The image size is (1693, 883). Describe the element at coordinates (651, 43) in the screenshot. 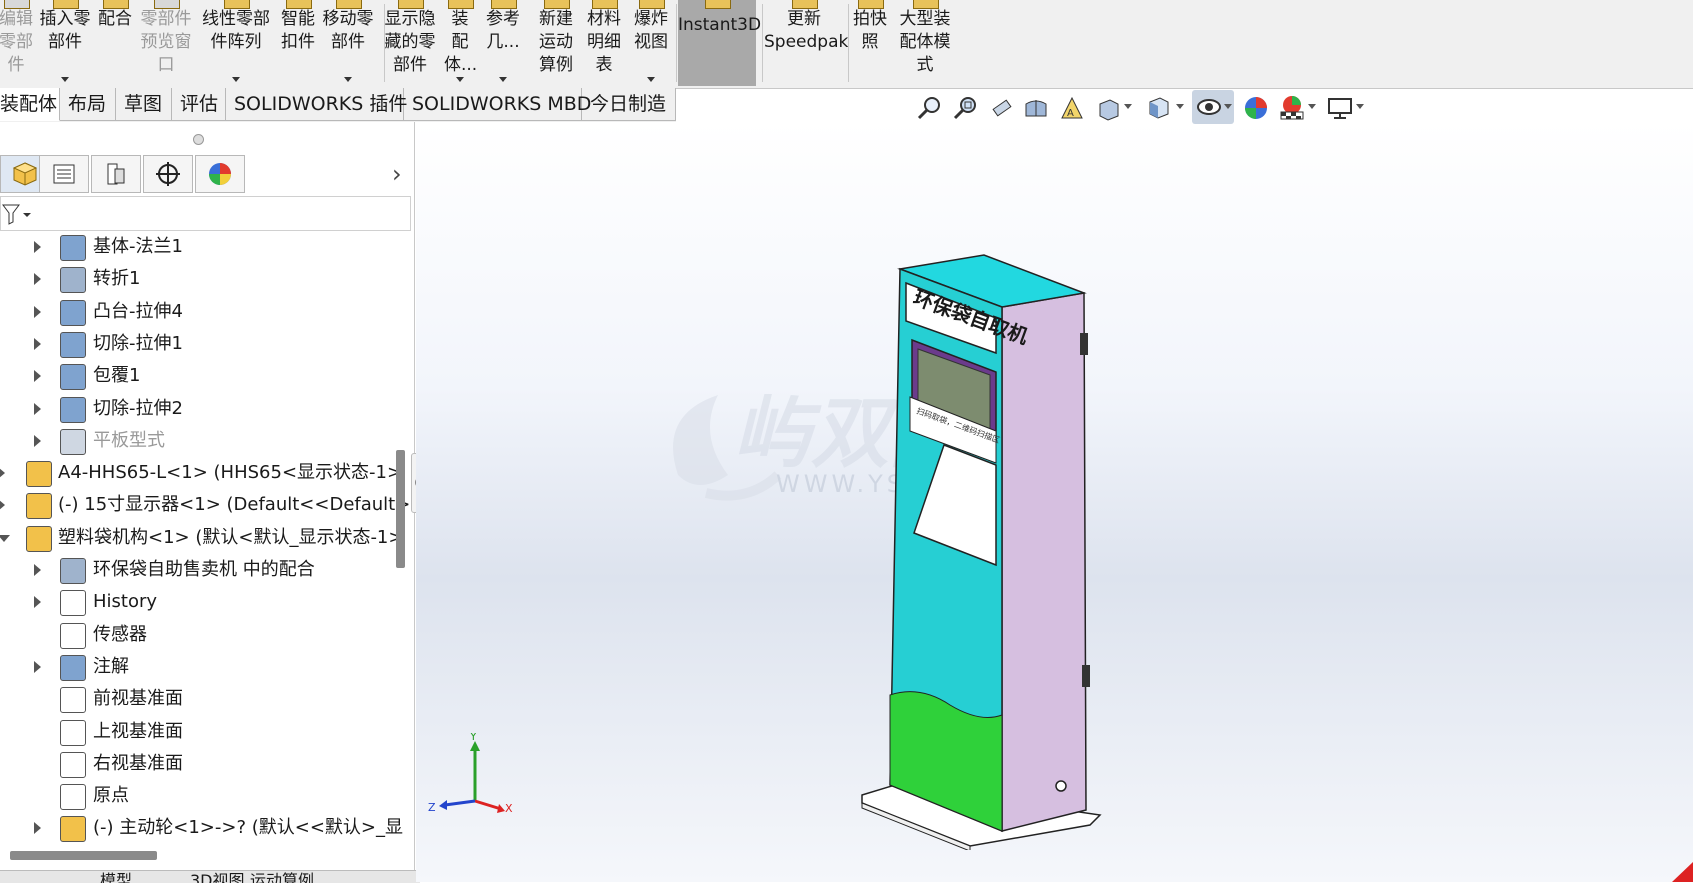

I see `exploded-view-button: 爆炸 视图` at that location.